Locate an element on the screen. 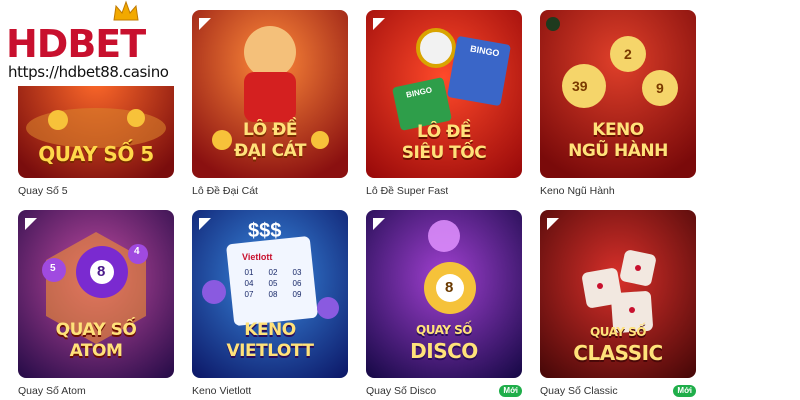  game-card-lo-de-dai-cat: LÔ ĐỀ ĐẠI CÁT Lô Đề Đại Cát is located at coordinates (270, 103).